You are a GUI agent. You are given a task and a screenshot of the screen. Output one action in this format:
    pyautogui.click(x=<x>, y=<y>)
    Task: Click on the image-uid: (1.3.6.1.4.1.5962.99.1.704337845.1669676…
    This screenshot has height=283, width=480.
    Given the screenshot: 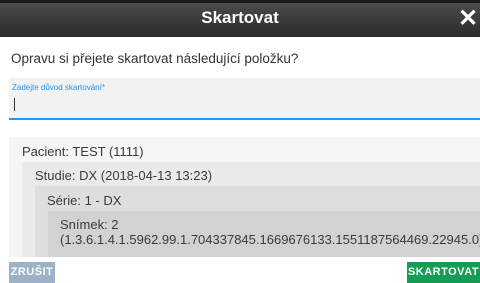 What is the action you would take?
    pyautogui.click(x=270, y=239)
    